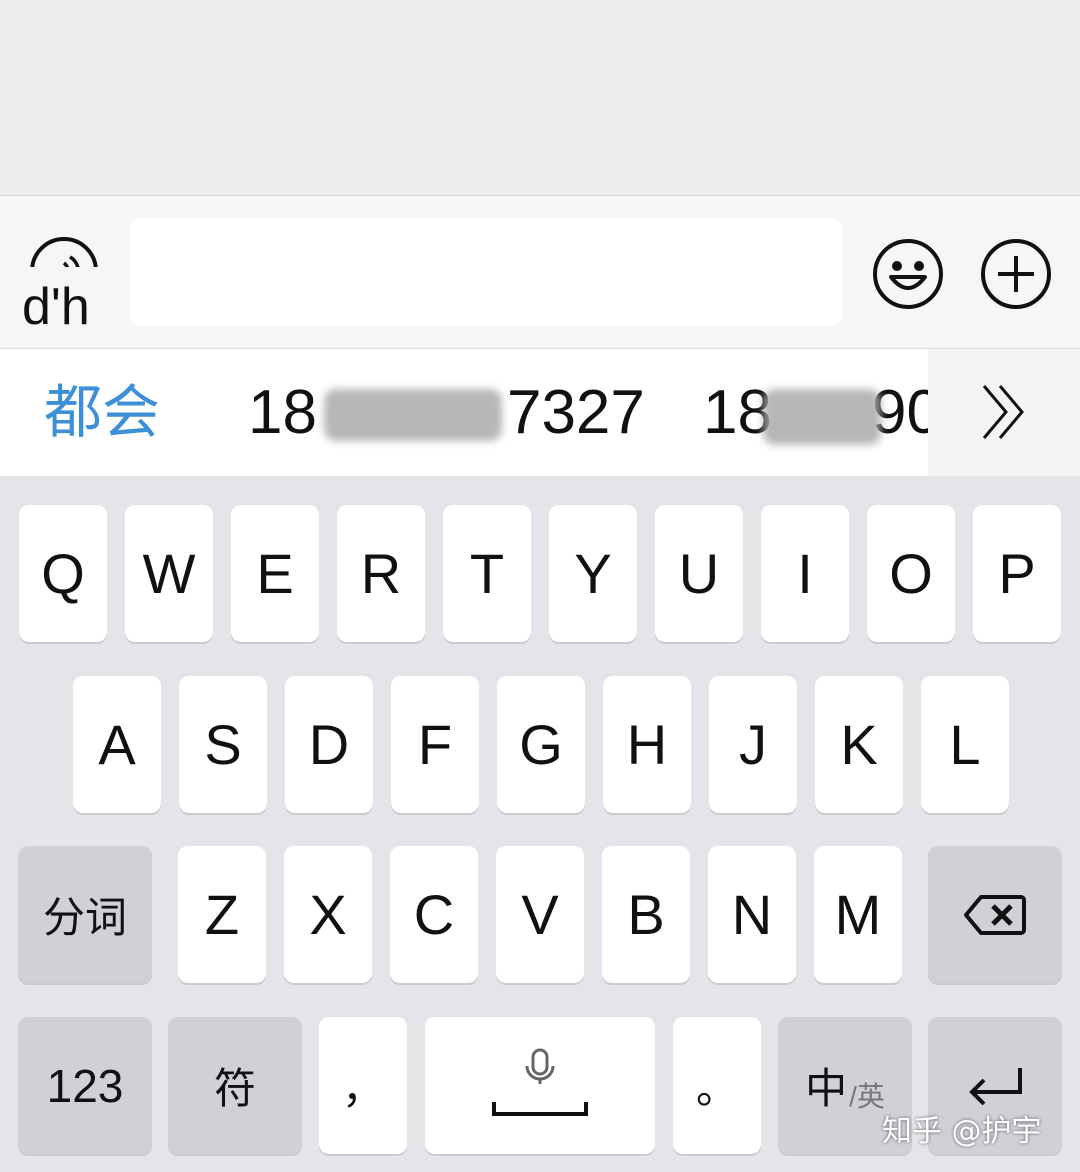 The image size is (1080, 1172). I want to click on more-button, so click(1016, 274).